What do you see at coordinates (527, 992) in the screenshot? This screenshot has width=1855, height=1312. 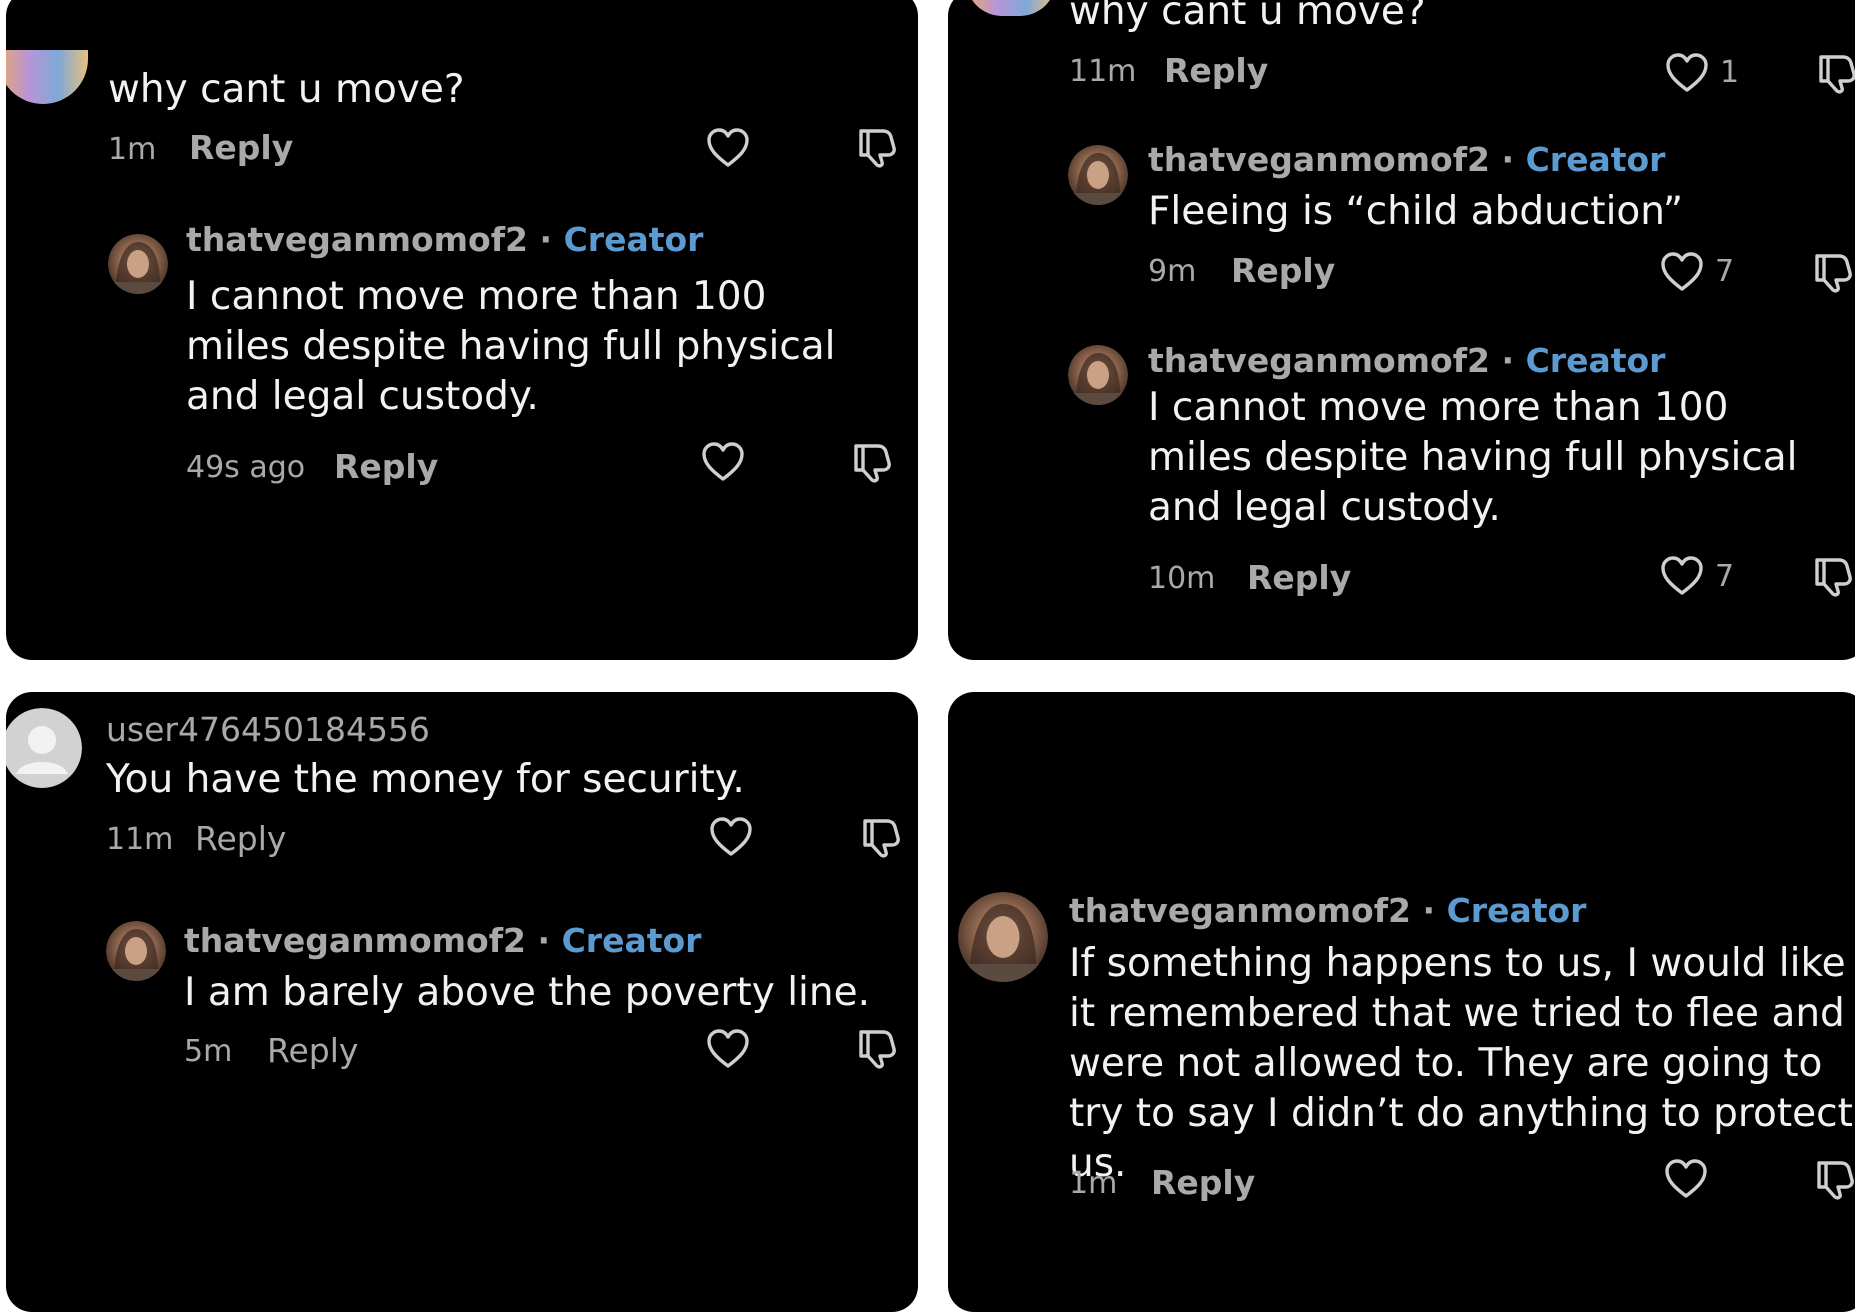 I see `comment-text: I am barely above the poverty line.` at bounding box center [527, 992].